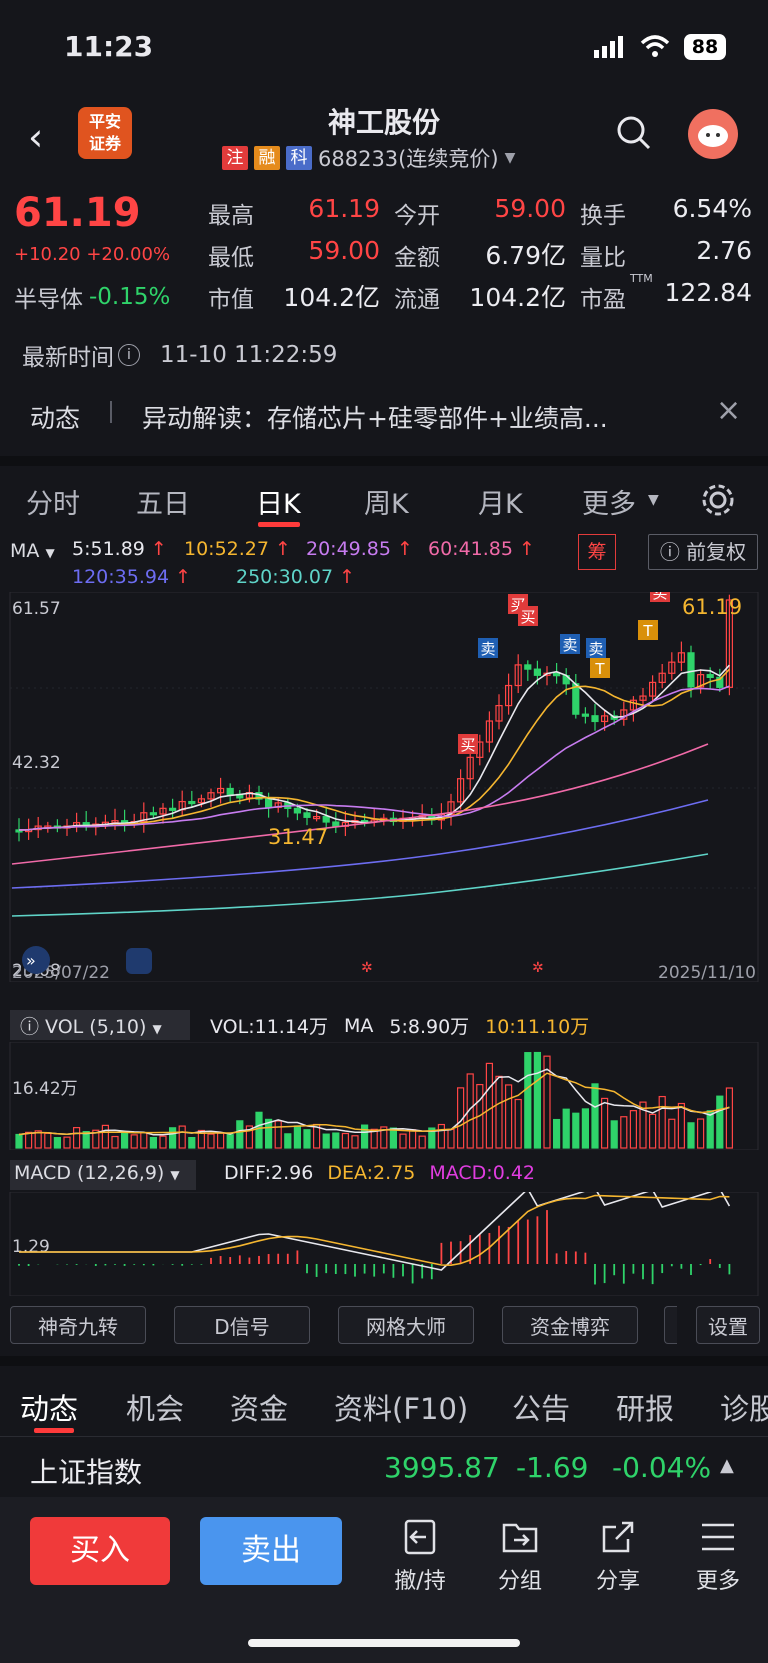  I want to click on subtab-gonggao: 公告, so click(541, 1407).